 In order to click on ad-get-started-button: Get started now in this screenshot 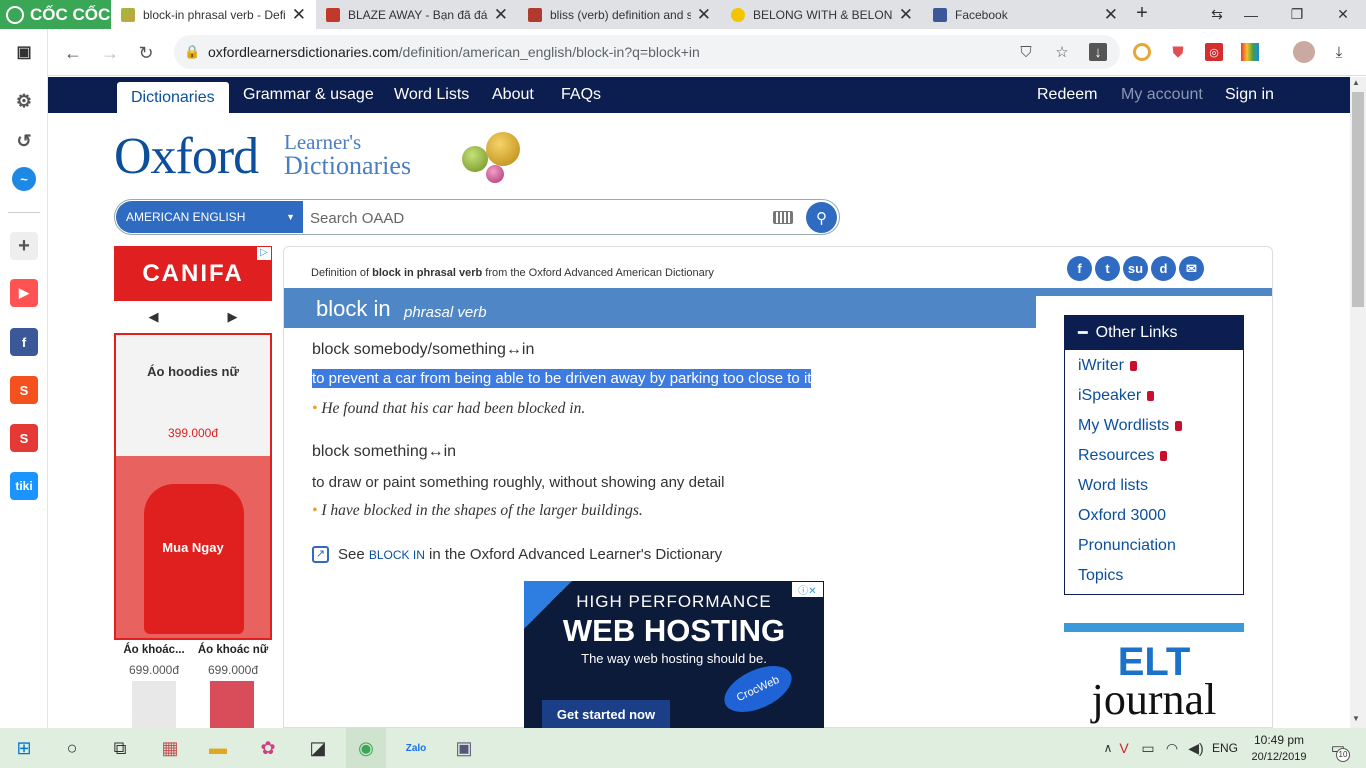, I will do `click(606, 714)`.